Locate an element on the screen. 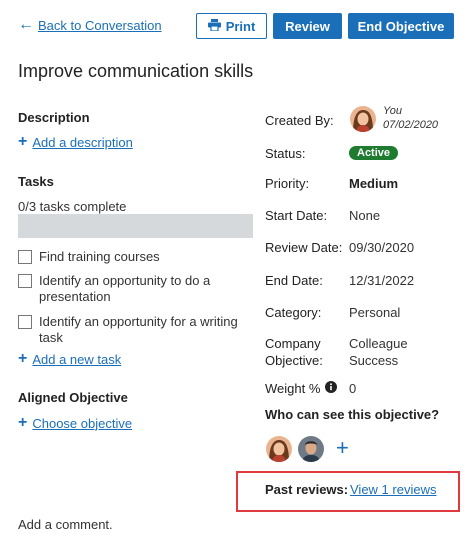 The width and height of the screenshot is (474, 535). add-description-label: Add a description is located at coordinates (82, 142).